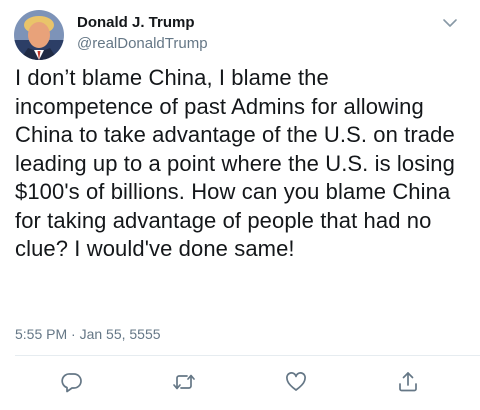 The width and height of the screenshot is (480, 410). Describe the element at coordinates (142, 33) in the screenshot. I see `author-info: Donald J. Trump @realDonaldTrump` at that location.